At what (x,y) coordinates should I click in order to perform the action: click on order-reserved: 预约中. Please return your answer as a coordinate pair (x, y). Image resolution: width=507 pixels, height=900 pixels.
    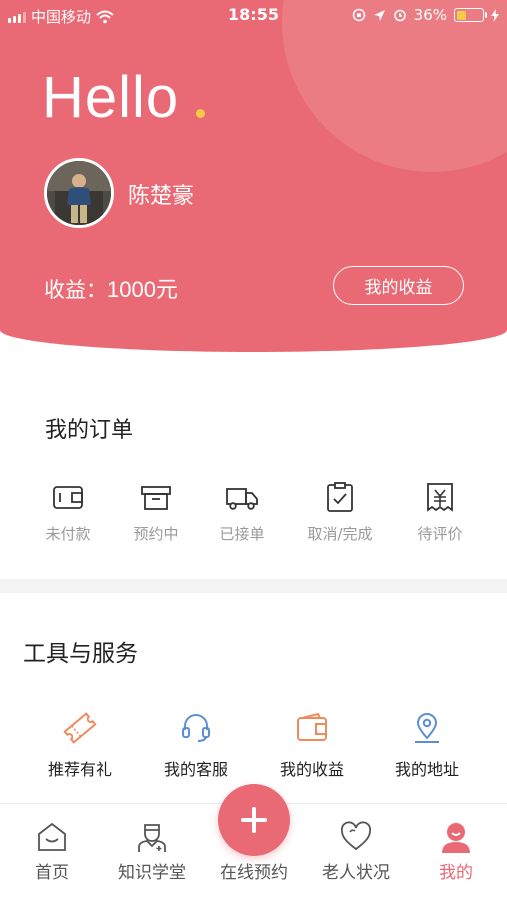
    Looking at the image, I should click on (156, 512).